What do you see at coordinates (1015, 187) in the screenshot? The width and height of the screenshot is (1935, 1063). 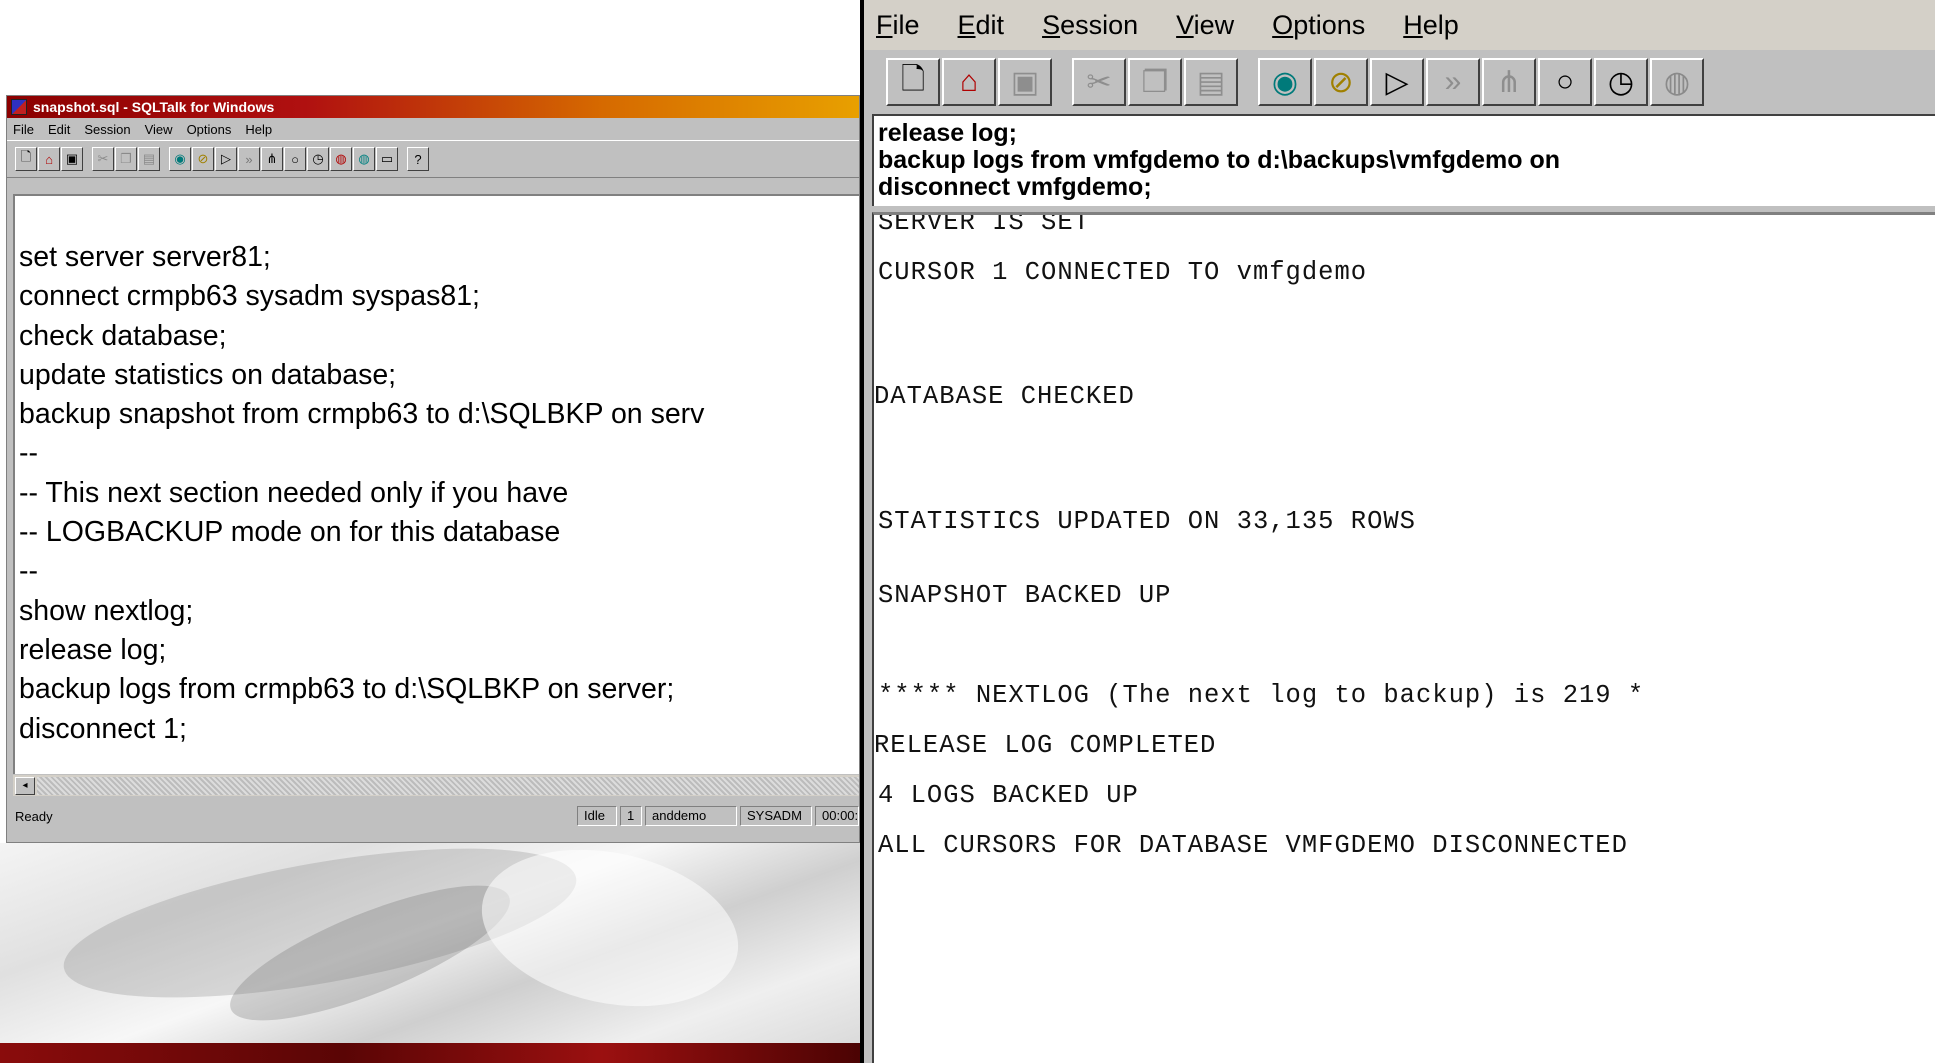 I see `input-line: disconnect vmfgdemo;` at bounding box center [1015, 187].